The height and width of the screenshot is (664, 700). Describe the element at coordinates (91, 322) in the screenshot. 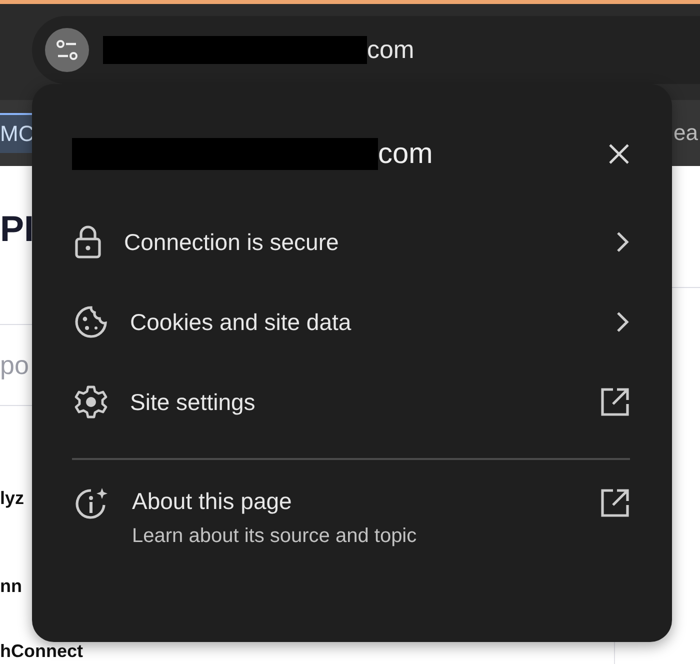

I see `cookie-icon` at that location.